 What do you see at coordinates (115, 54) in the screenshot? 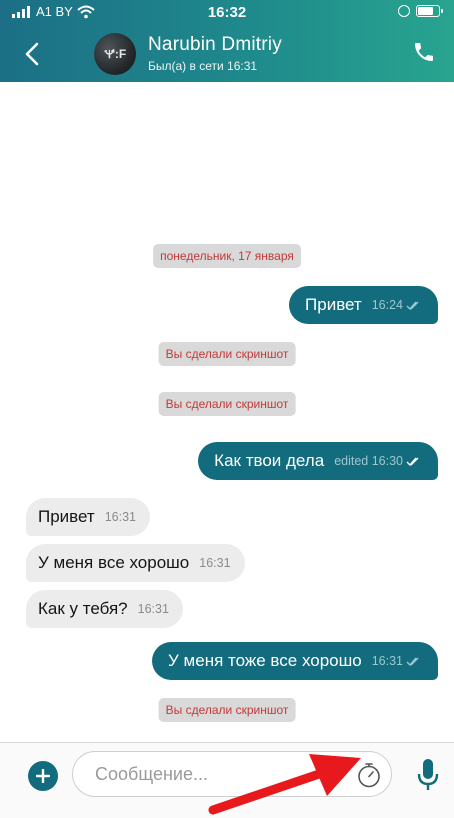
I see `avatar: 🝤:F` at bounding box center [115, 54].